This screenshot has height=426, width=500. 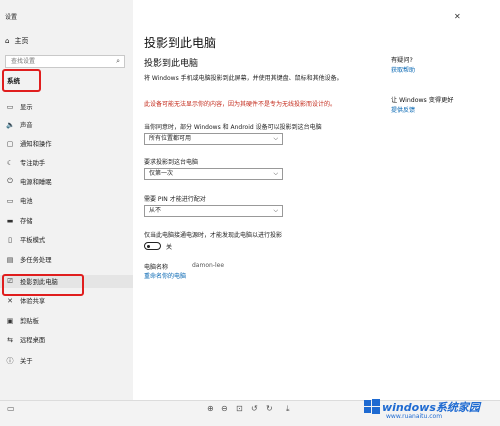 I want to click on setting-pin-label: 需要 PIN 才能进行配对, so click(x=175, y=199).